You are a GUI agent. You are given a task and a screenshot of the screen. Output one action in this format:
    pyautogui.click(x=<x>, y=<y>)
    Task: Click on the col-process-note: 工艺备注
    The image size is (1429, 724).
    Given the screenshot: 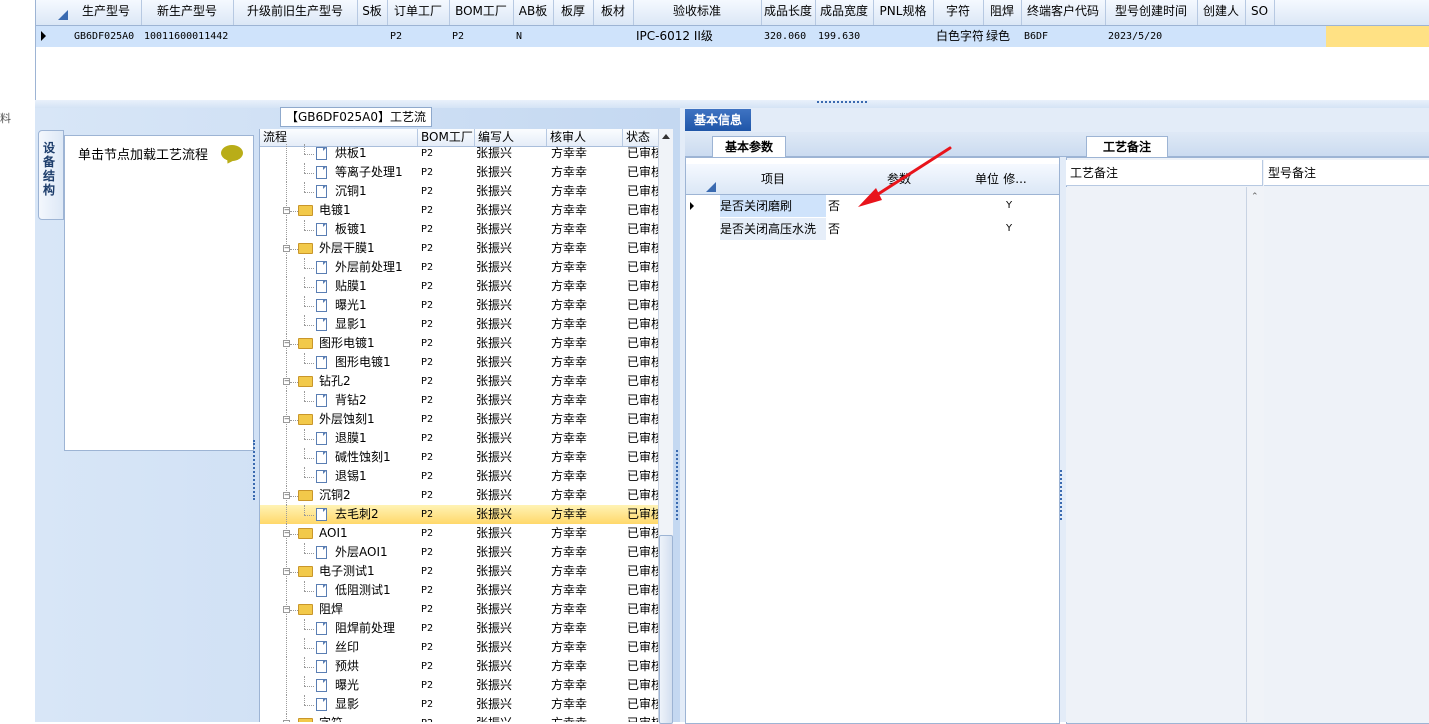 What is the action you would take?
    pyautogui.click(x=1164, y=173)
    